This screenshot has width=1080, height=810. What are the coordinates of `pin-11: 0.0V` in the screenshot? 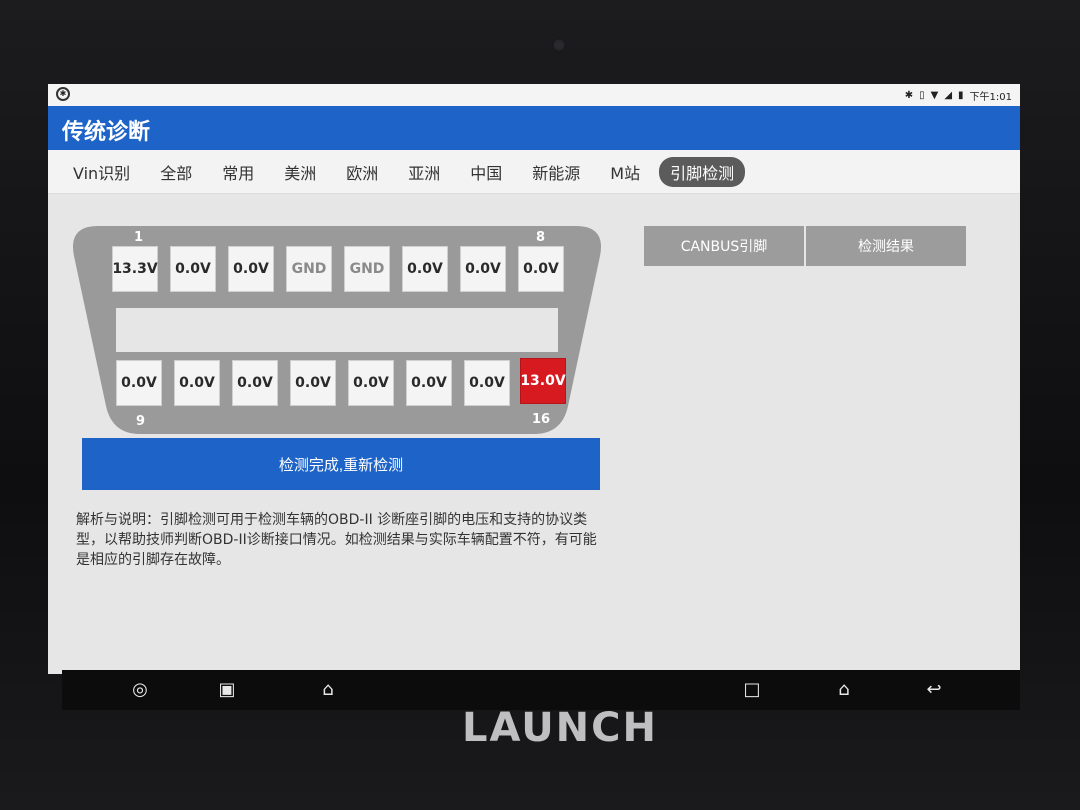 It's located at (255, 383).